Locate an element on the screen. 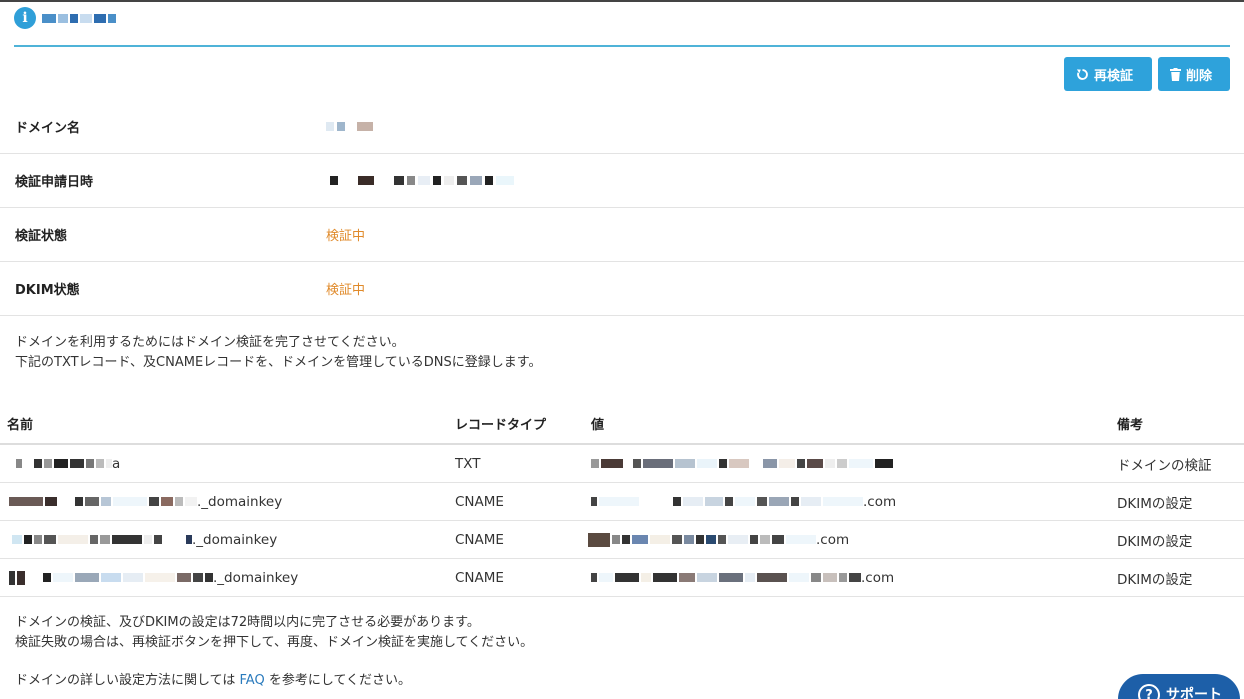 Image resolution: width=1244 pixels, height=699 pixels. faq-link: FAQ is located at coordinates (252, 680).